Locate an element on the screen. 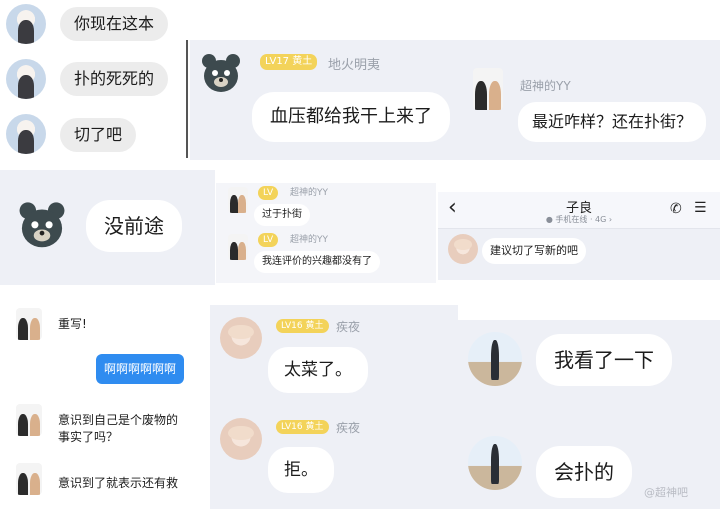 Image resolution: width=720 pixels, height=509 pixels. message-bubble: 拒。 is located at coordinates (301, 470).